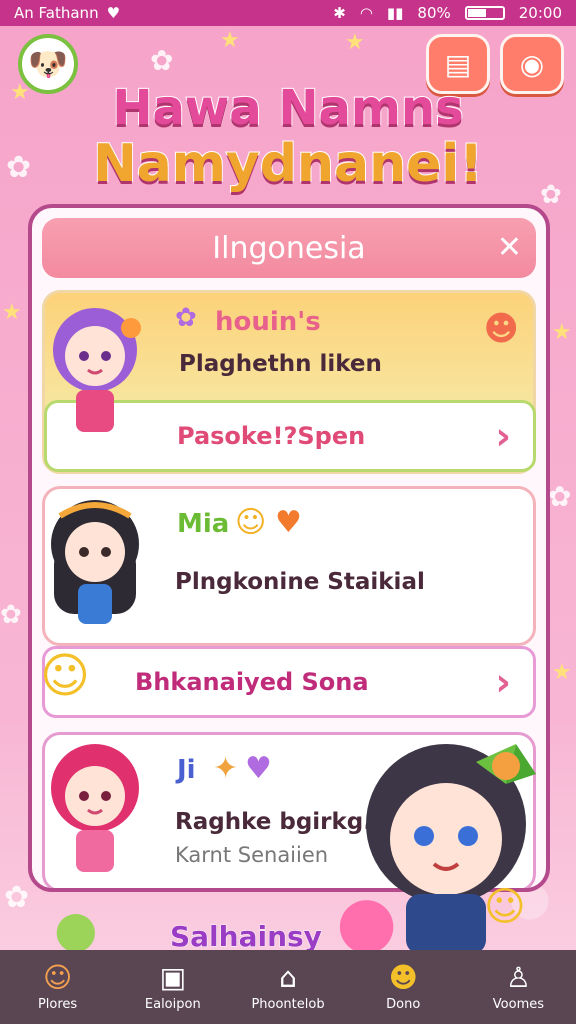 Image resolution: width=576 pixels, height=1024 pixels. I want to click on close-button: ✕, so click(509, 247).